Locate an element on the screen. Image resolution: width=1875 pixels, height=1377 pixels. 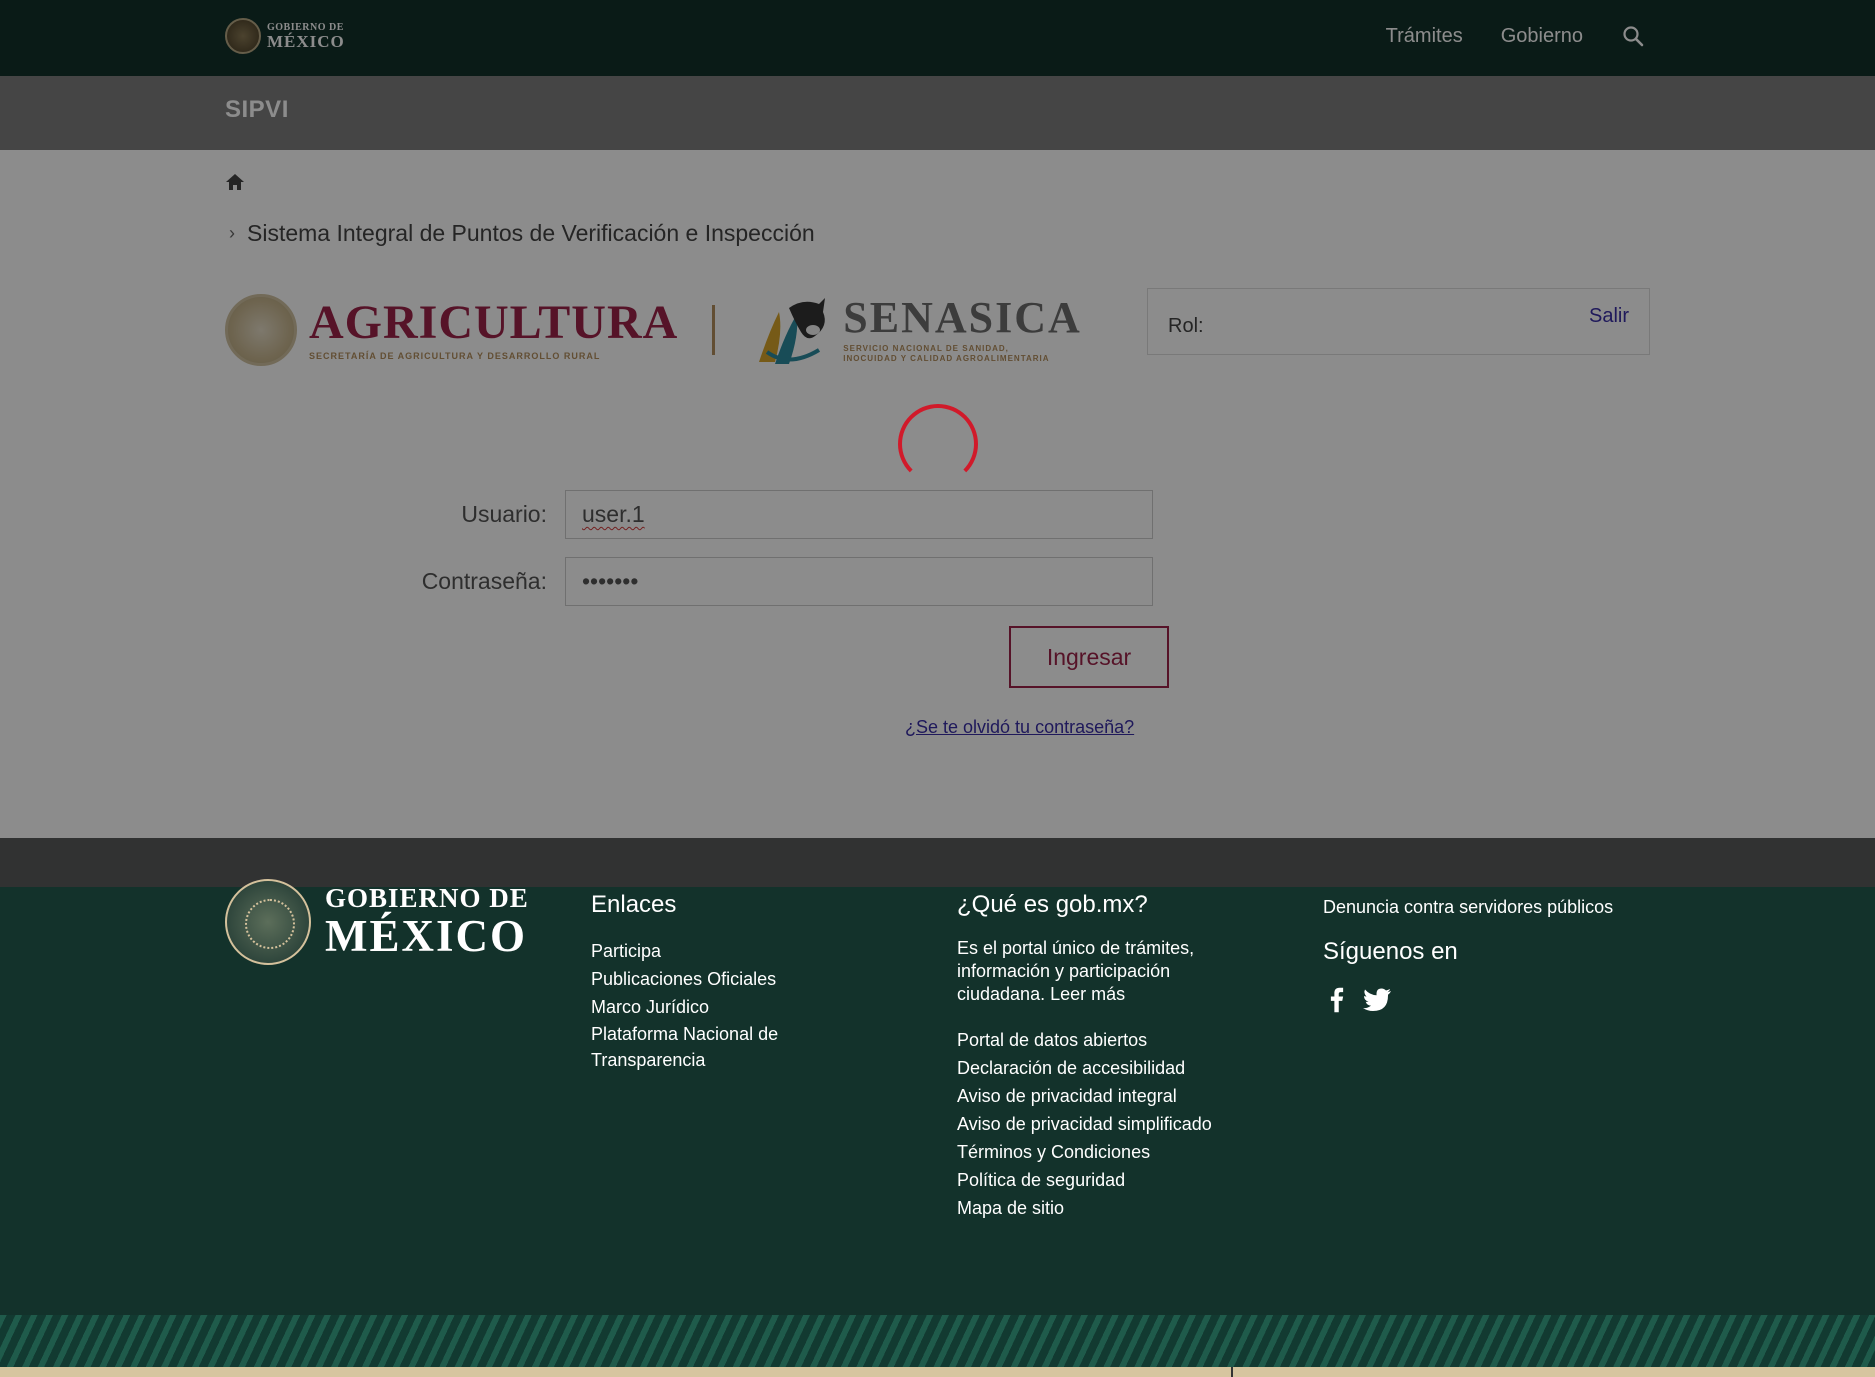
bottom-strip is located at coordinates (937, 1372).